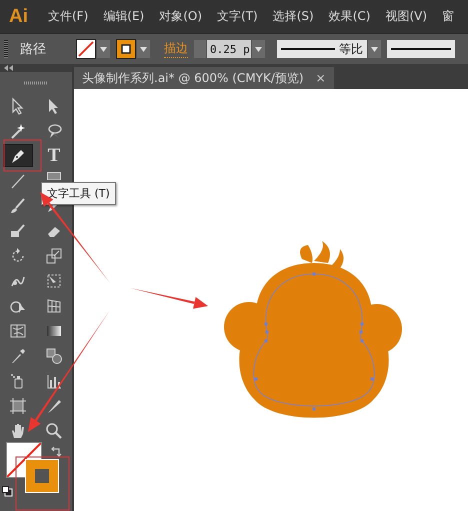 This screenshot has height=511, width=468. What do you see at coordinates (33, 49) in the screenshot?
I see `selection-label: 路径` at bounding box center [33, 49].